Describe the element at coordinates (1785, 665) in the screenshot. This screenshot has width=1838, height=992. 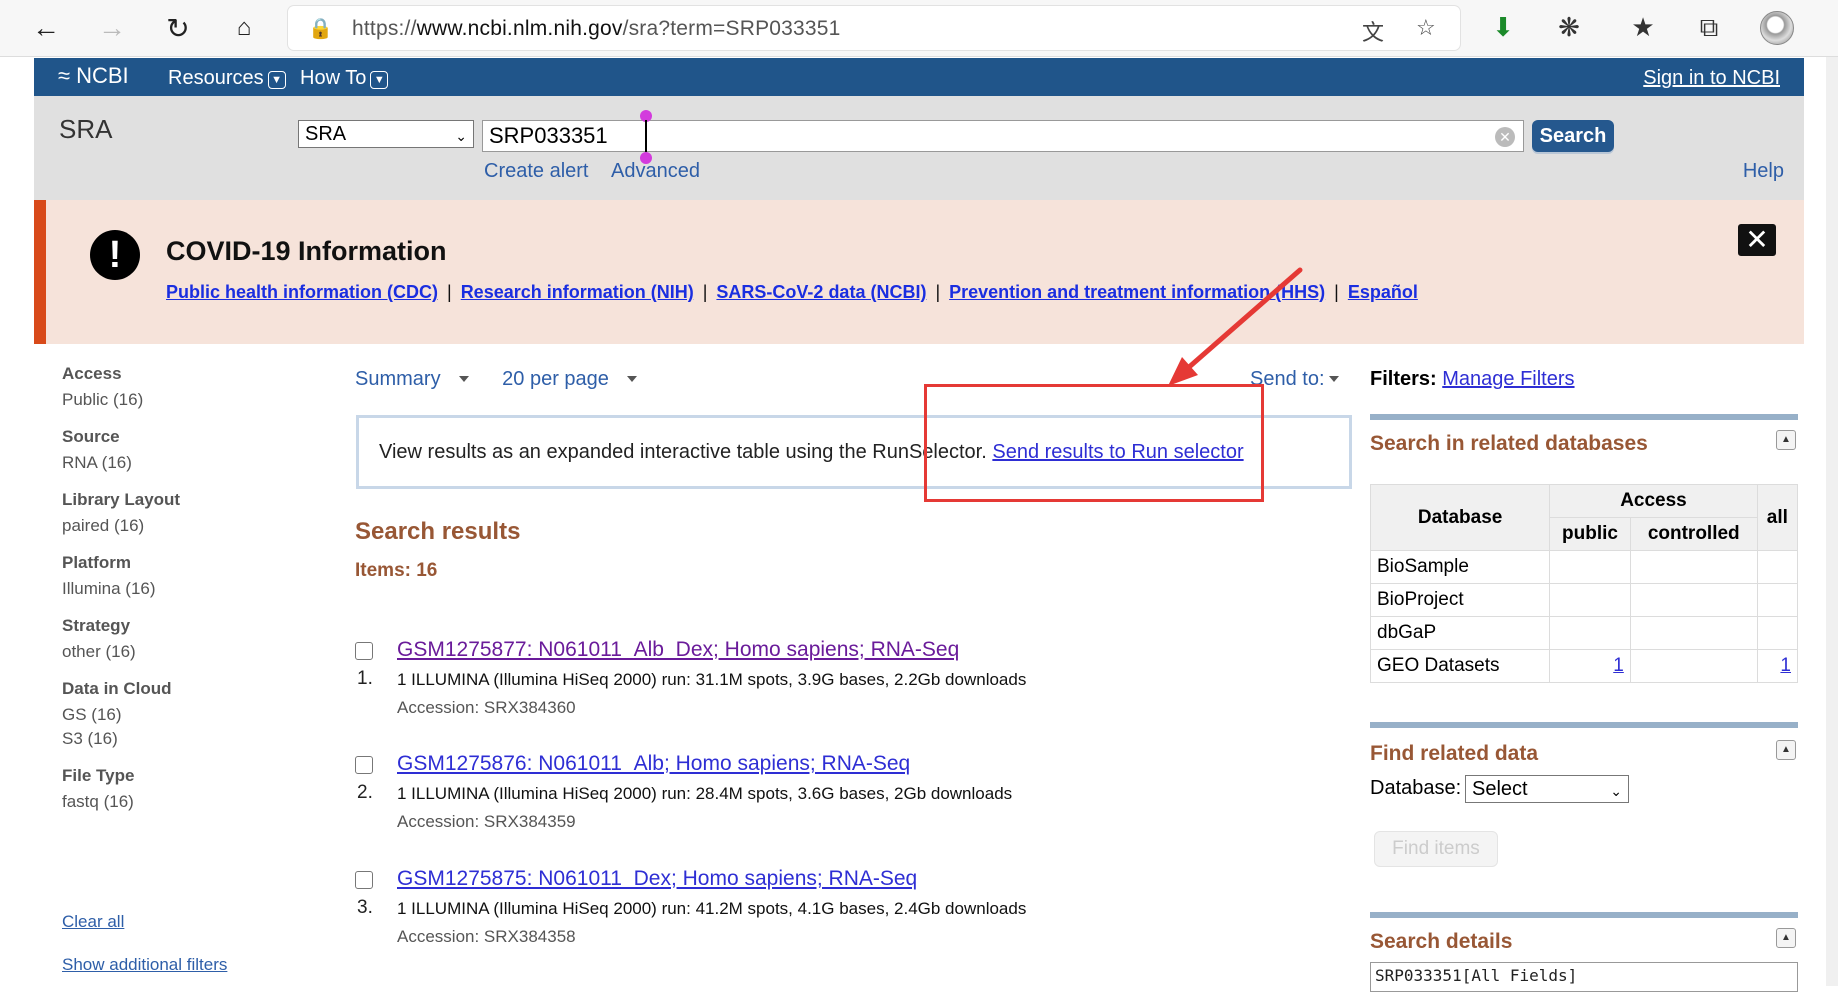
I see `geo-all-count-link: 1` at that location.